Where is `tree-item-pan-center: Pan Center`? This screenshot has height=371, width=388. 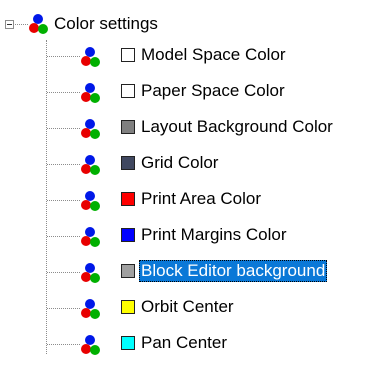
tree-item-pan-center: Pan Center is located at coordinates (194, 344).